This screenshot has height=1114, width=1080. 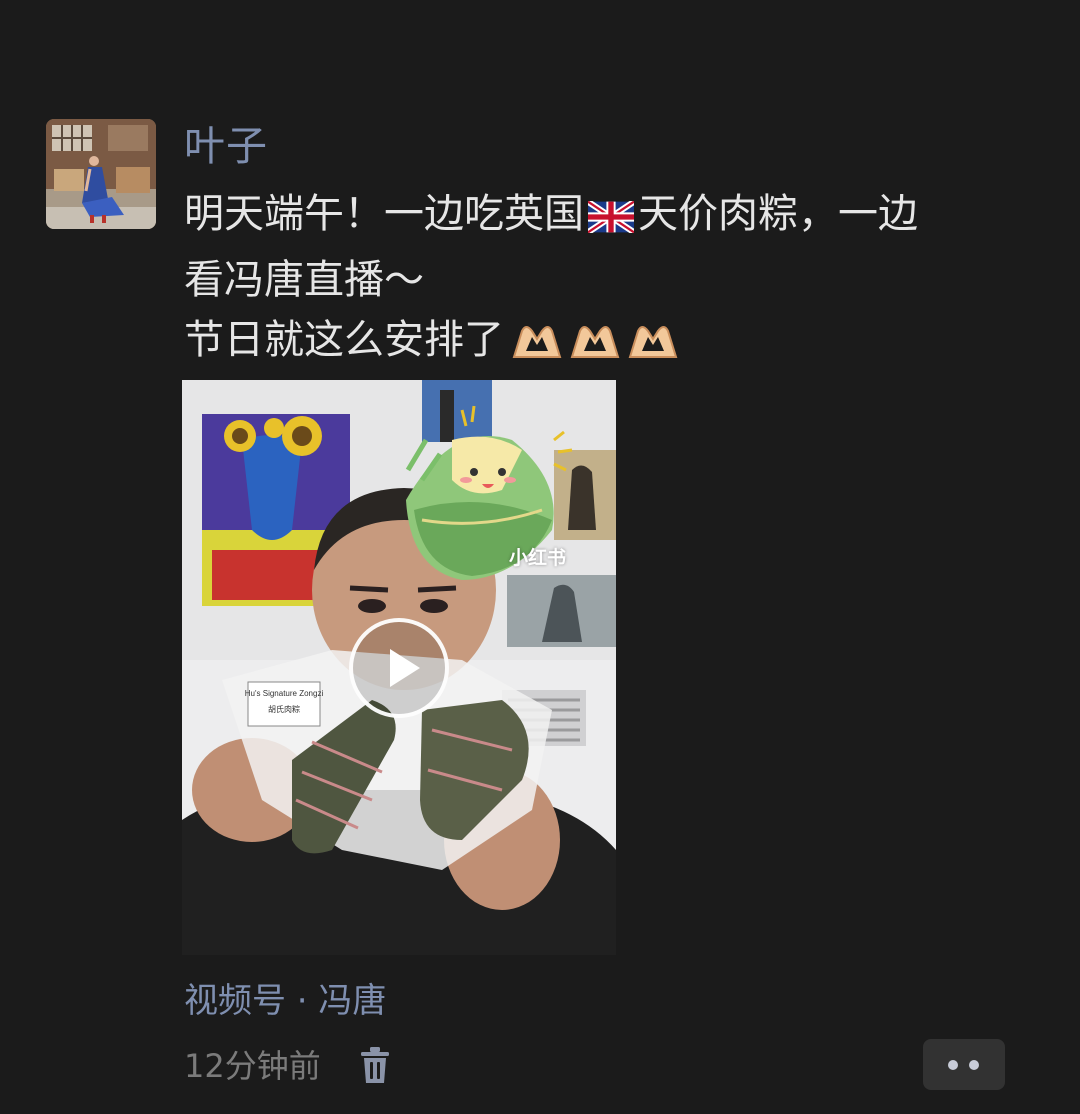 I want to click on username: 叶子, so click(x=226, y=146).